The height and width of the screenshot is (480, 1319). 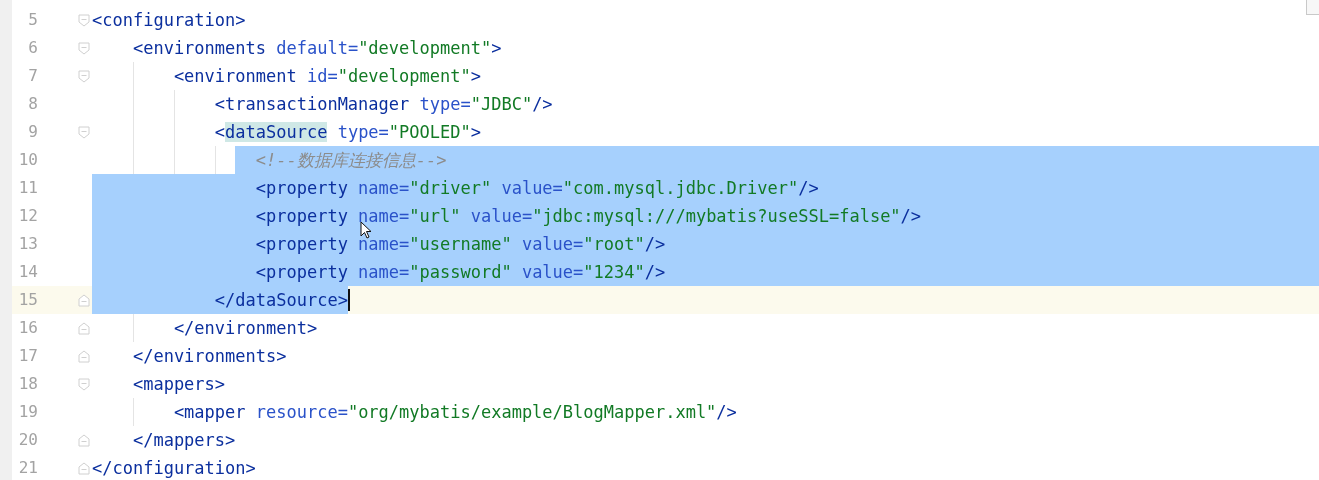 What do you see at coordinates (169, 20) in the screenshot?
I see `code-line: <configuration>` at bounding box center [169, 20].